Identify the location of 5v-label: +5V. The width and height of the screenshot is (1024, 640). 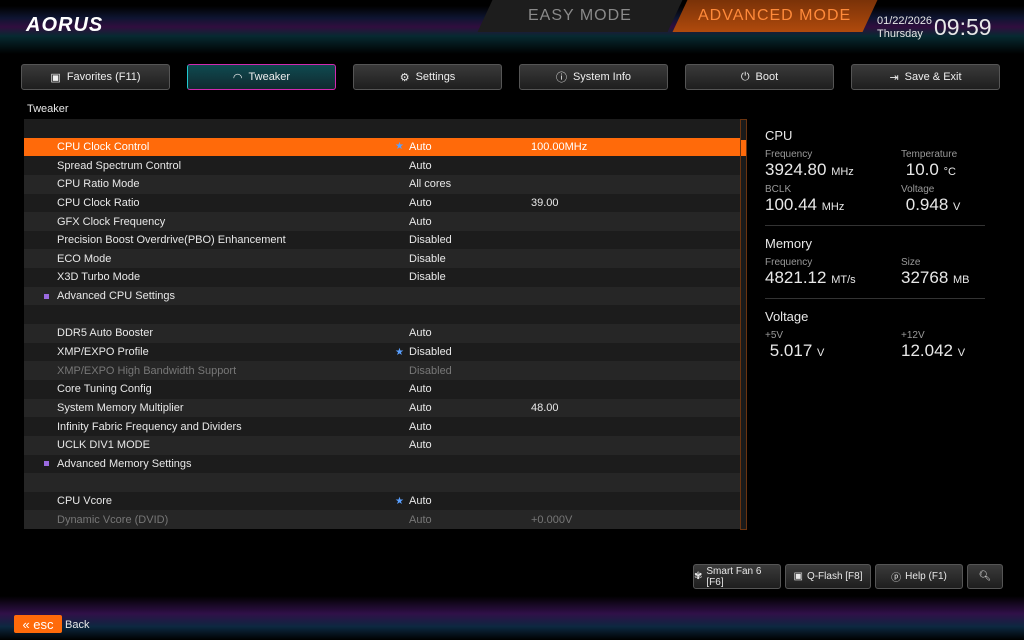
(774, 335).